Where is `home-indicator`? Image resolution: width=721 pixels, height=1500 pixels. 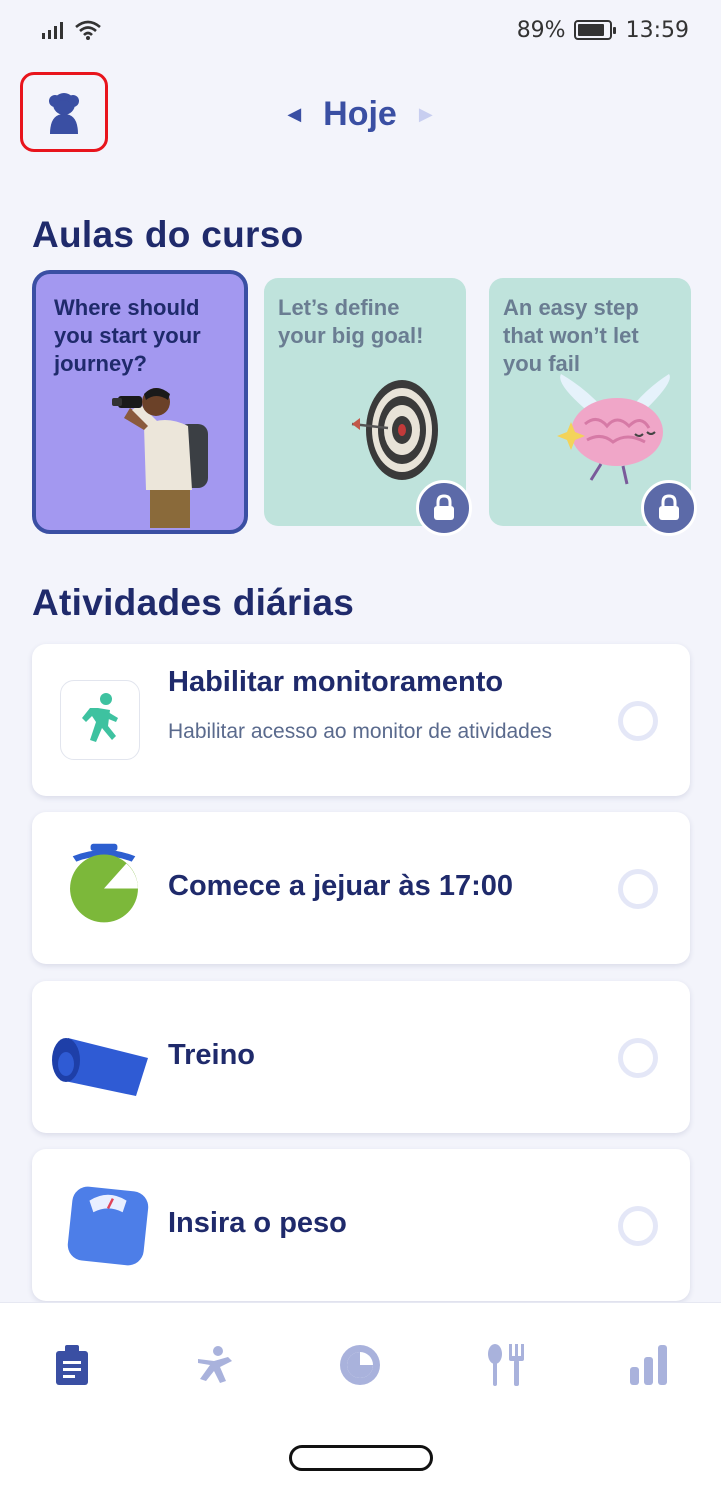
home-indicator is located at coordinates (361, 1458).